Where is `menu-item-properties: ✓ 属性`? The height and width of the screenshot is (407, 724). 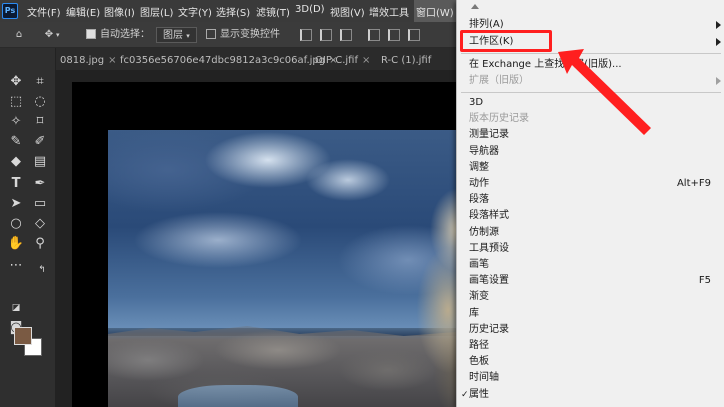 menu-item-properties: ✓ 属性 is located at coordinates (590, 395).